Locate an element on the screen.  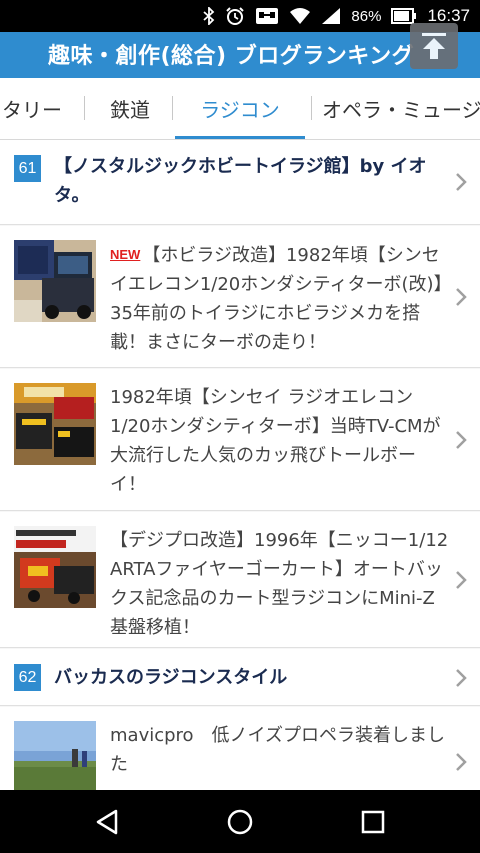
cast-icon is located at coordinates (267, 16).